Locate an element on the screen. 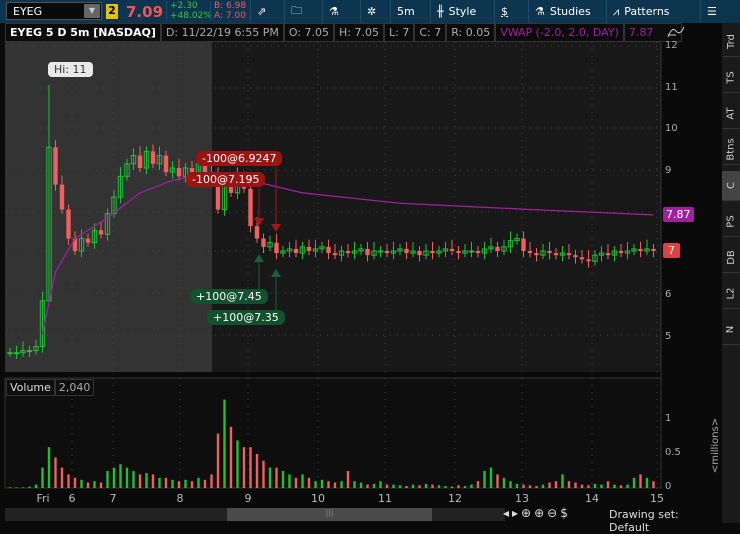 The width and height of the screenshot is (740, 534). info-button: 🗀 is located at coordinates (303, 11).